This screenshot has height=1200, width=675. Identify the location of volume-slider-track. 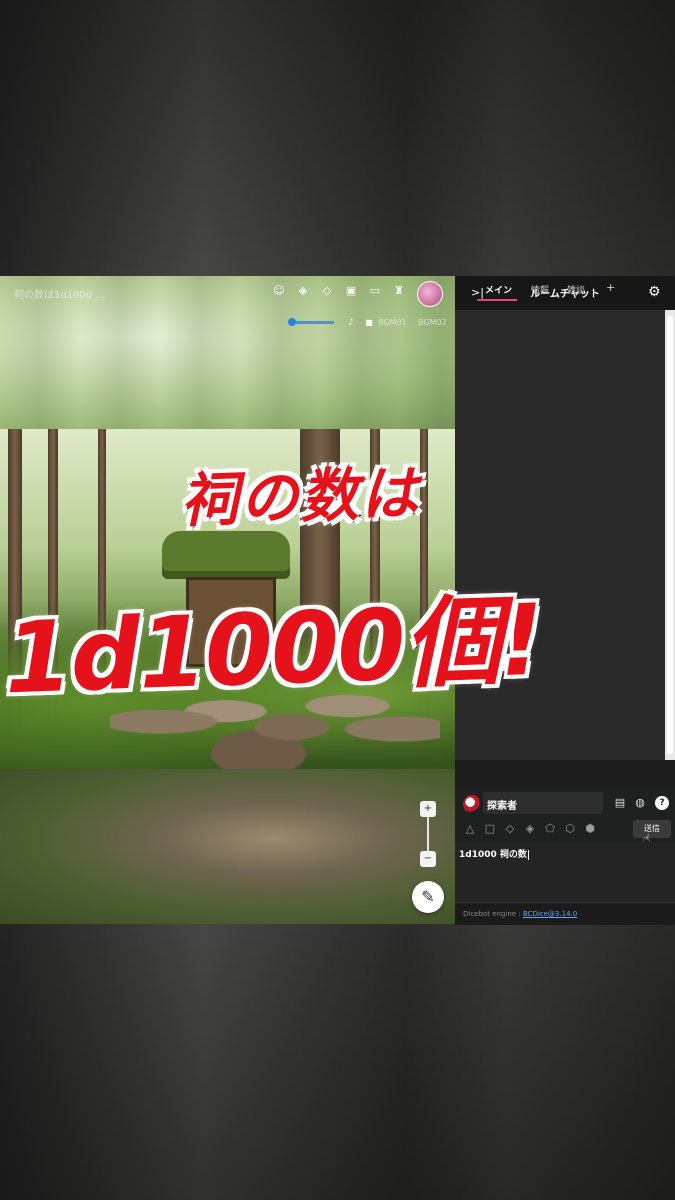
(313, 322).